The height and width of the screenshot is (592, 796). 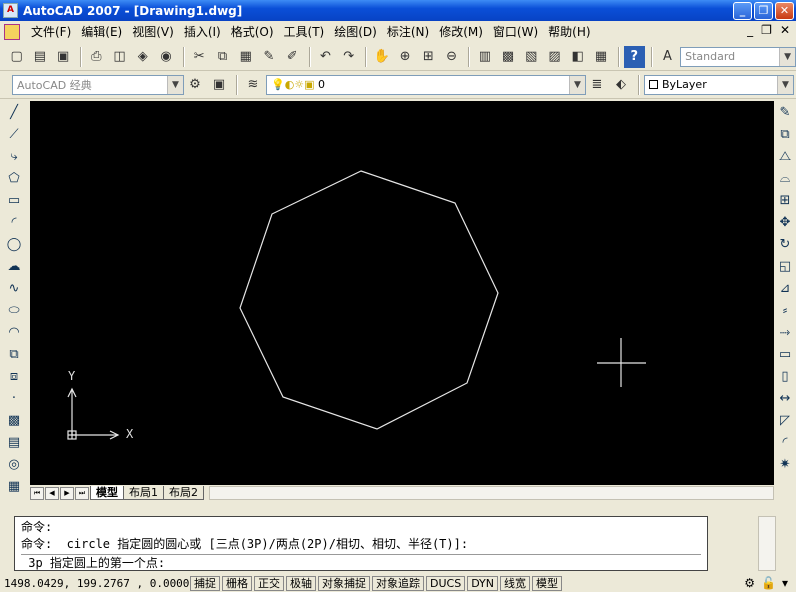 What do you see at coordinates (621, 85) in the screenshot?
I see `layer-previous-icon: ⬖` at bounding box center [621, 85].